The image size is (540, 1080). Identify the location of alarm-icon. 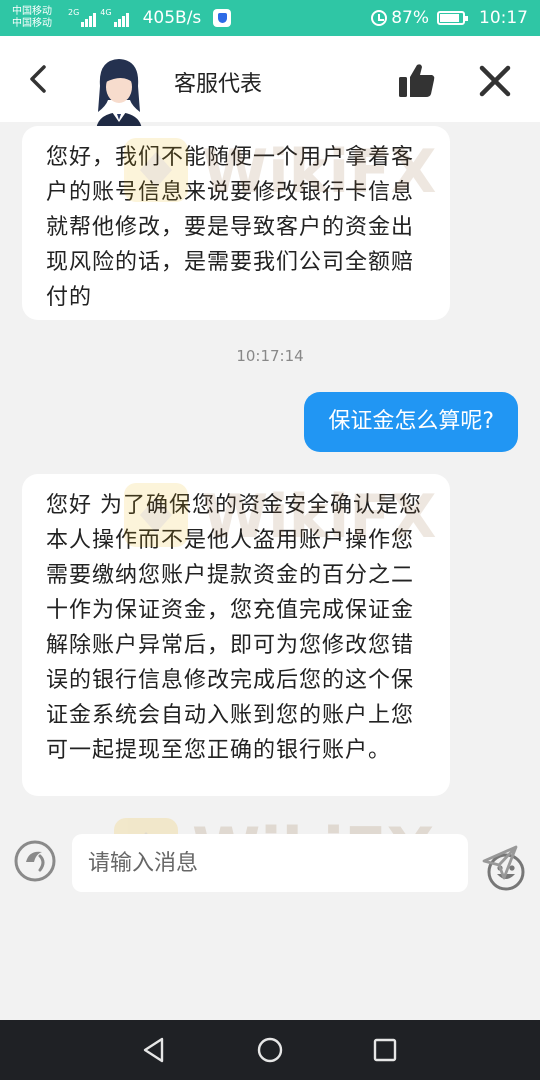
(379, 18).